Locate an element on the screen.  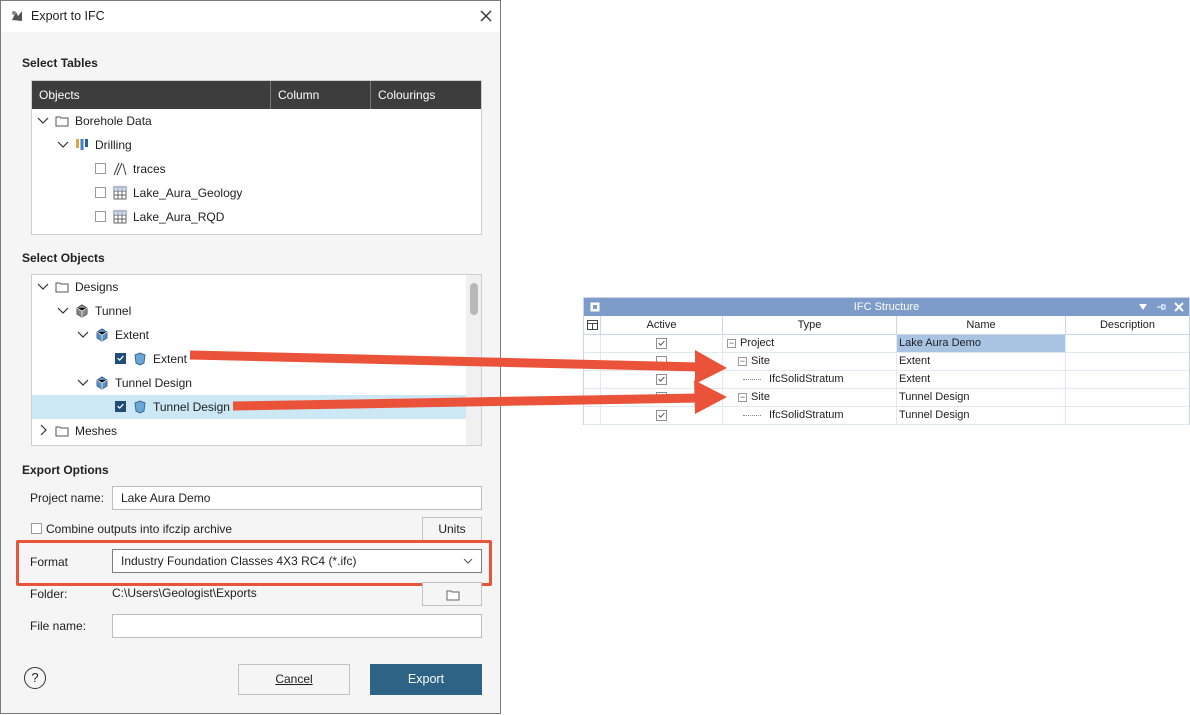
column-header-colourings: Colourings is located at coordinates (426, 95).